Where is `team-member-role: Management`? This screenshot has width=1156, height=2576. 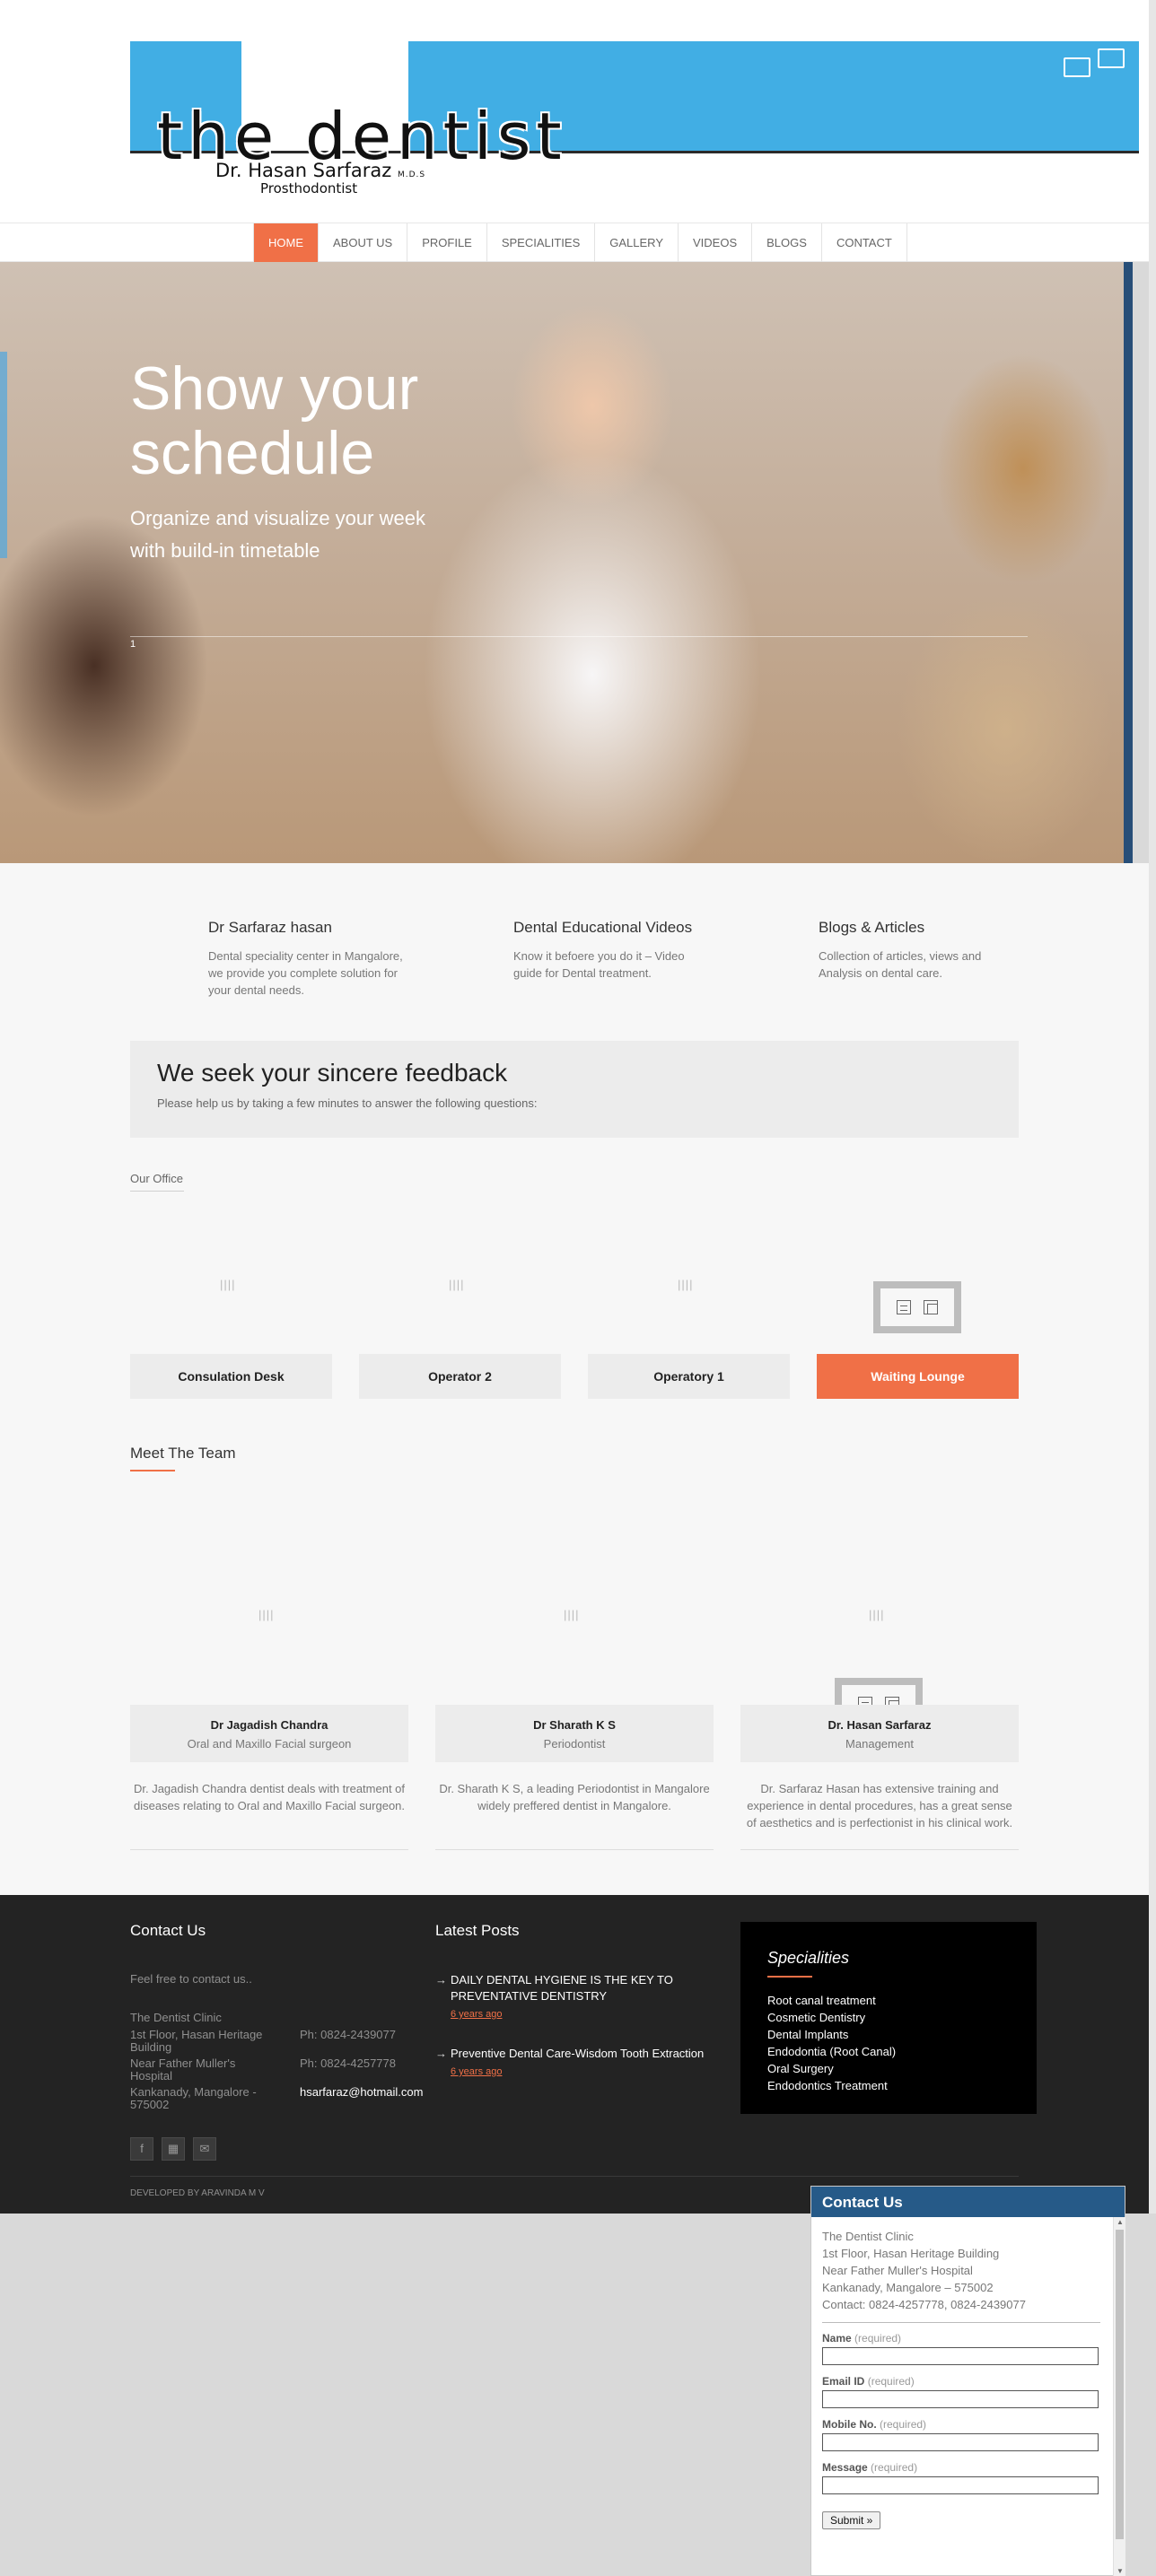
team-member-role: Management is located at coordinates (879, 1744).